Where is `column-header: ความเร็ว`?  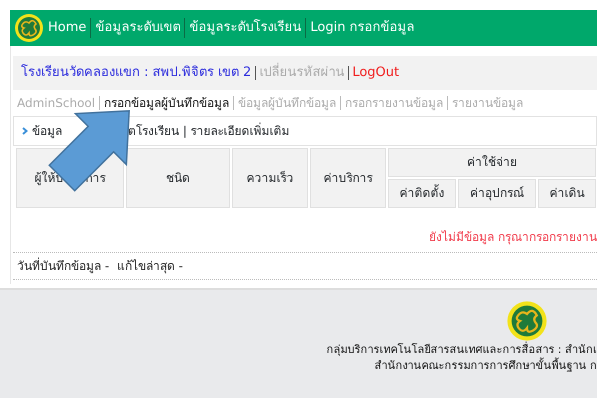 column-header: ความเร็ว is located at coordinates (270, 178).